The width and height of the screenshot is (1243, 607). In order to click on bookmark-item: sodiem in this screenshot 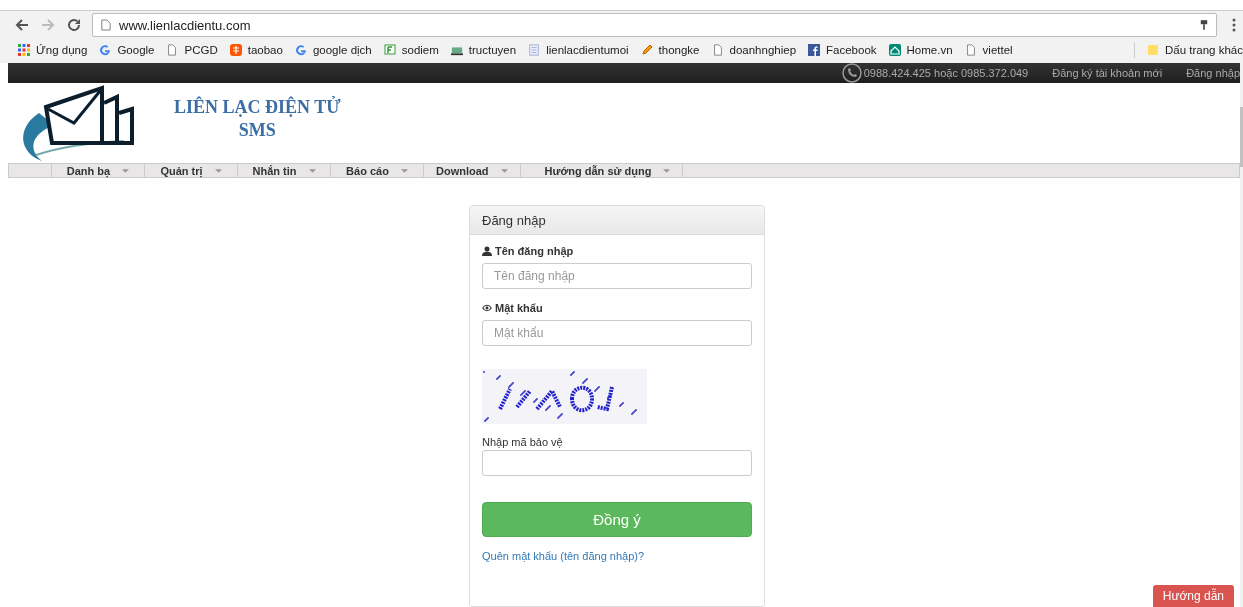, I will do `click(411, 50)`.